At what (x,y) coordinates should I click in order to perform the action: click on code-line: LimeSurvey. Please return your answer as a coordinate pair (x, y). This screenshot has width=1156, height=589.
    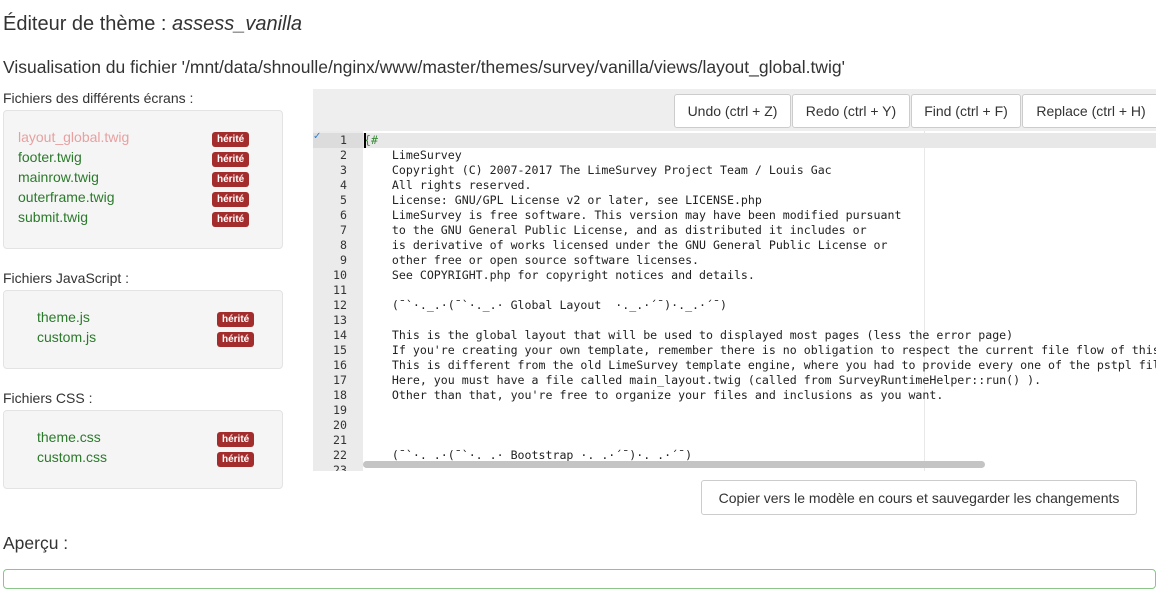
    Looking at the image, I should click on (412, 155).